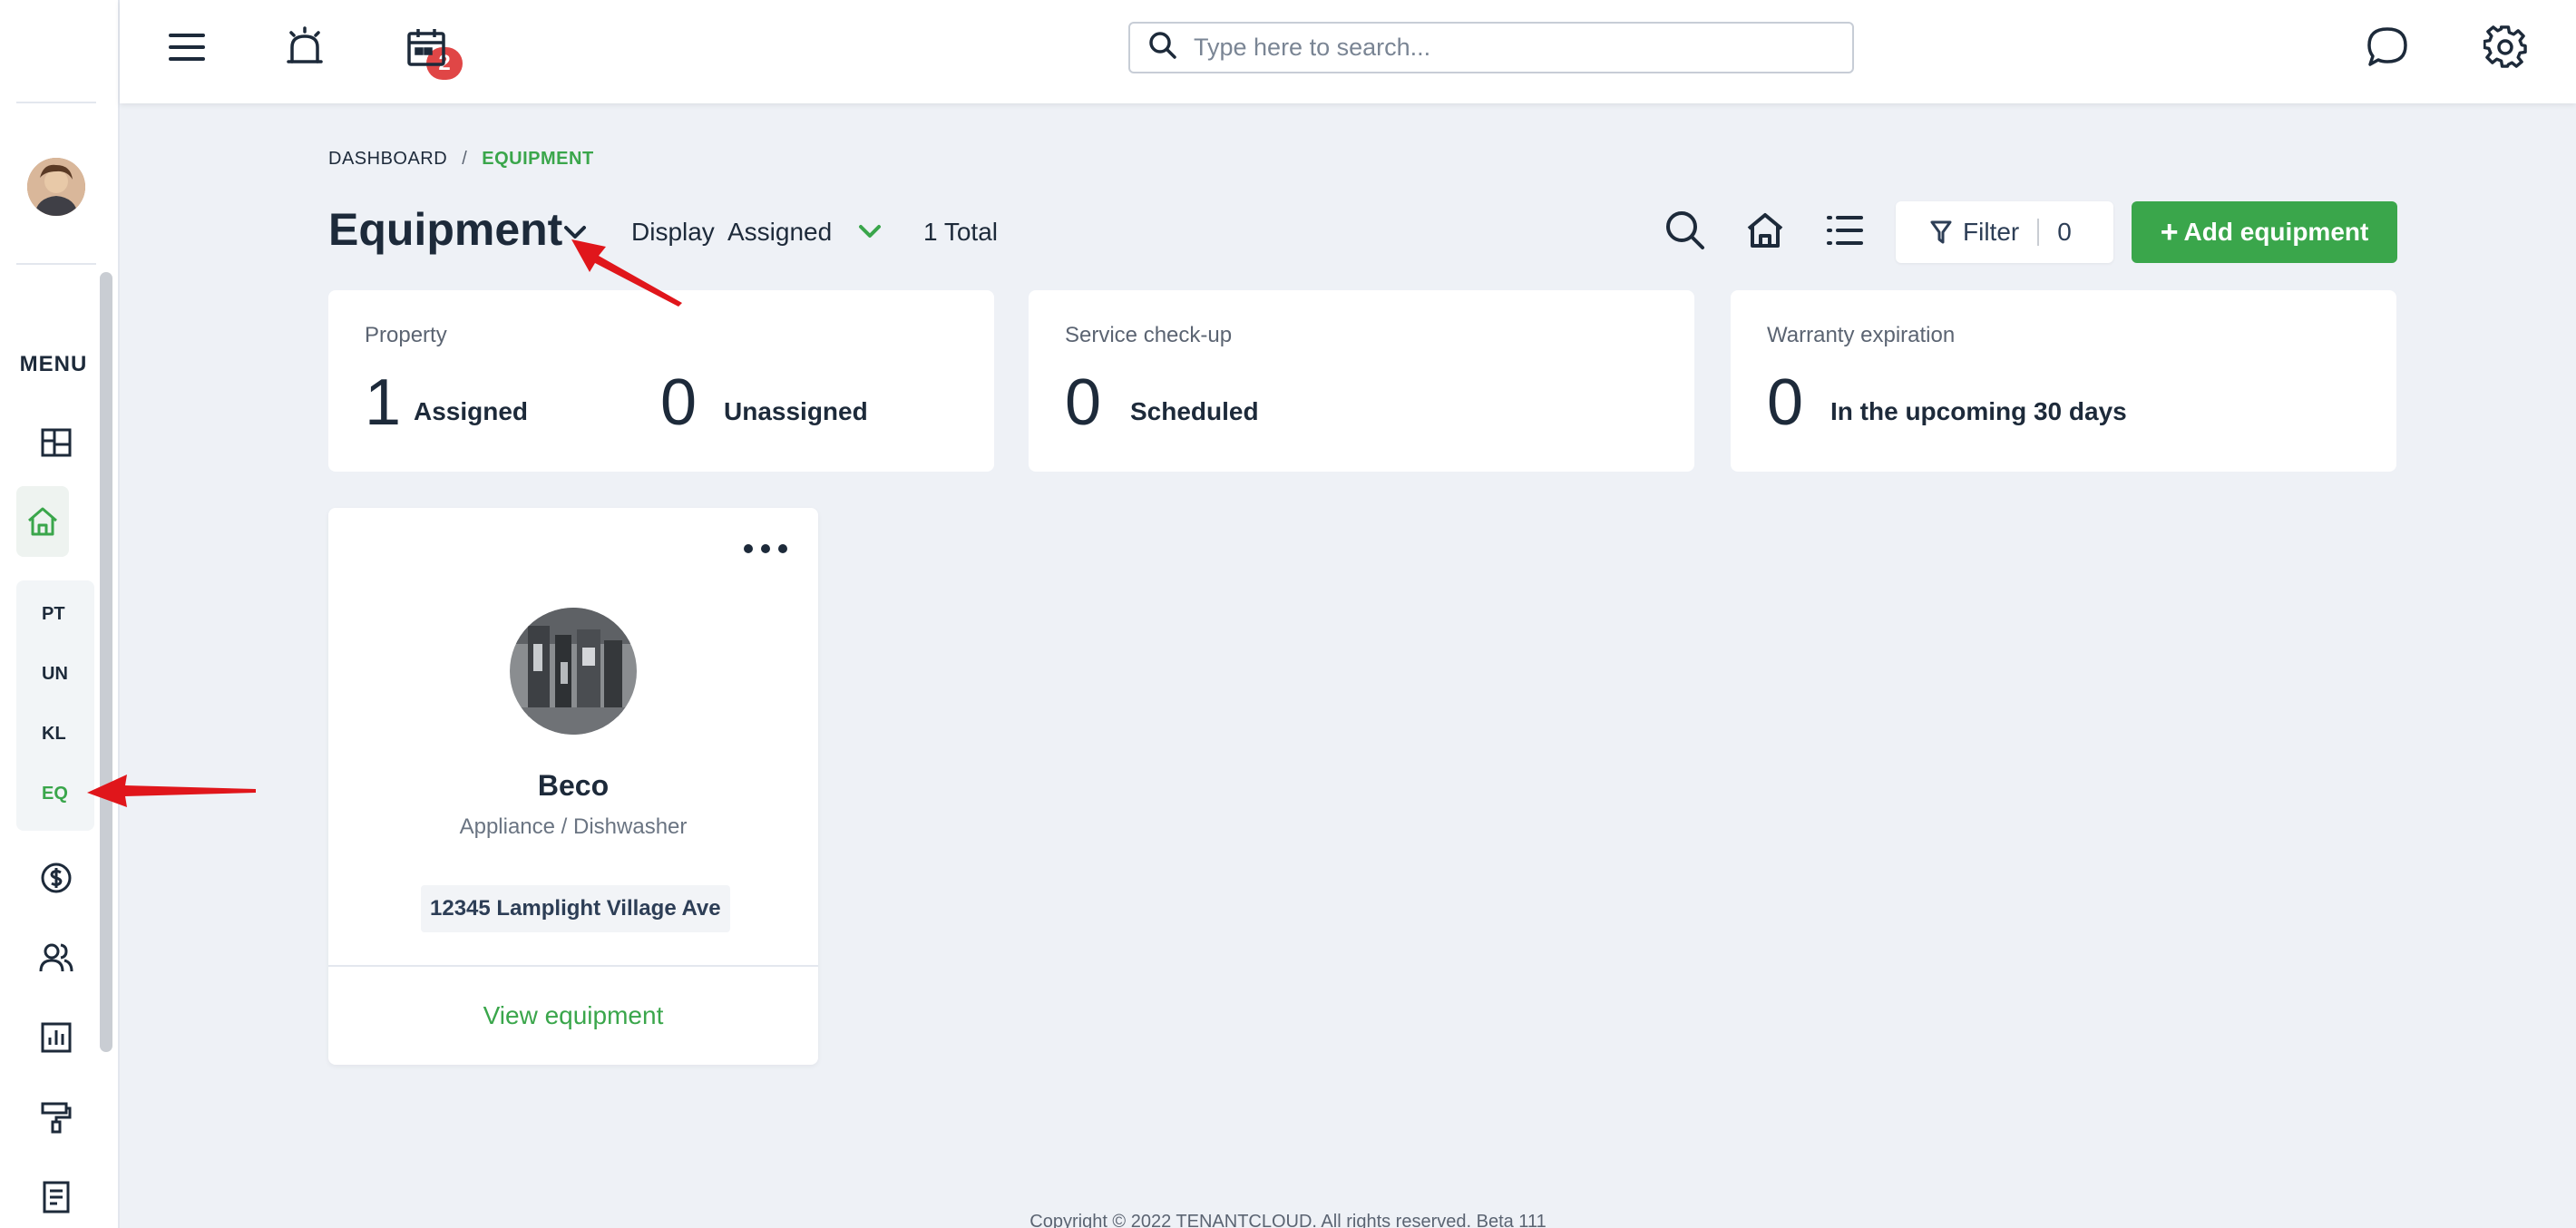  I want to click on add-equipment-button: + Add equipment, so click(2264, 232).